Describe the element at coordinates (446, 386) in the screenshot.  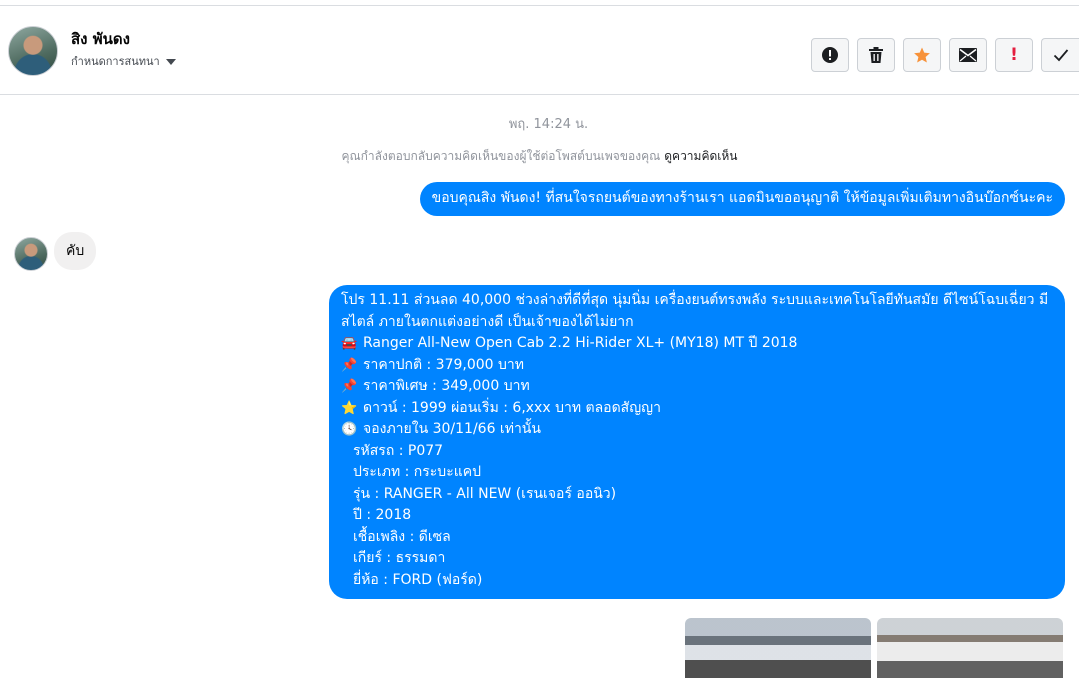
I see `promo-special-price: ราคาพิเศษ : 349,000 บาท` at that location.